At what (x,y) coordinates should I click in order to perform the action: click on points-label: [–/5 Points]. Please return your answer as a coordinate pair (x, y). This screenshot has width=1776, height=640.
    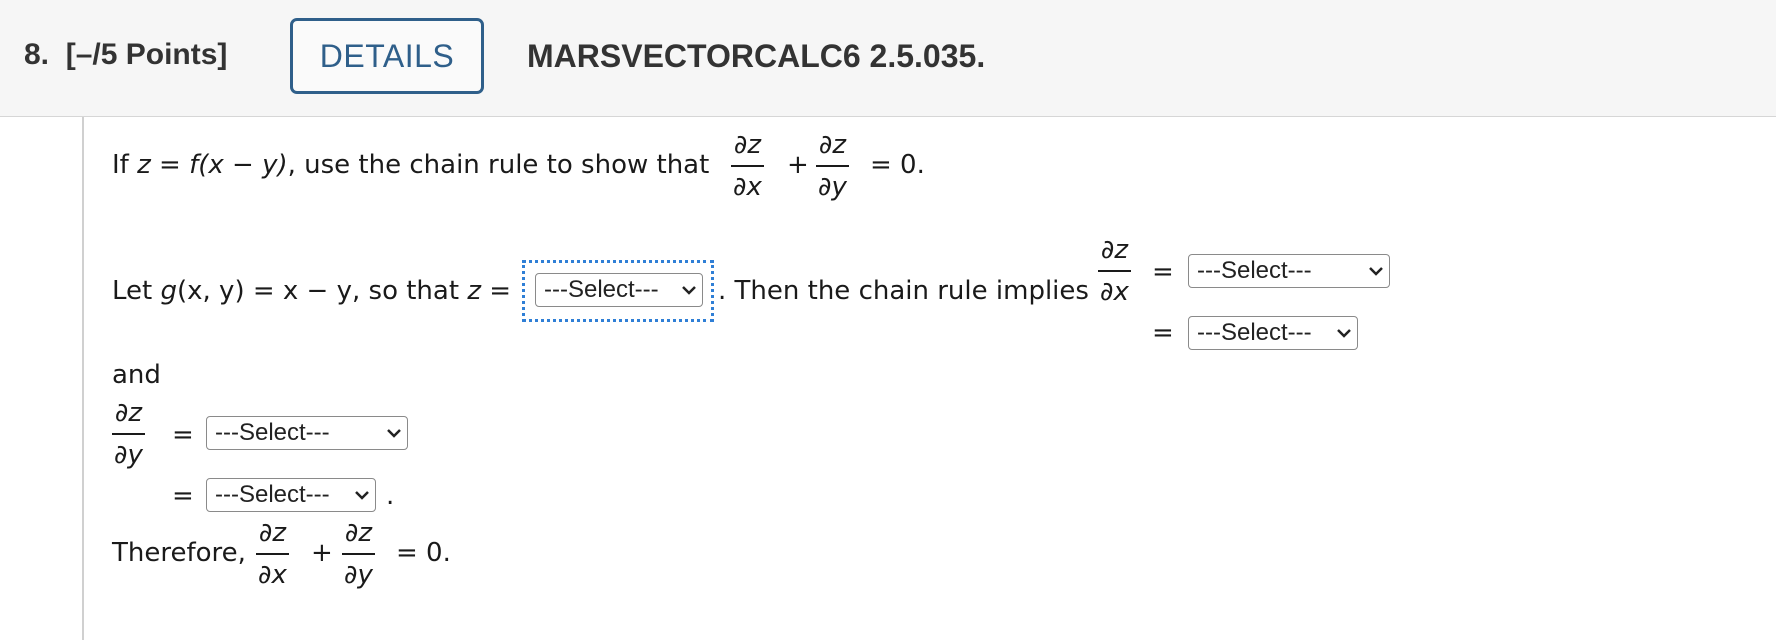
    Looking at the image, I should click on (146, 54).